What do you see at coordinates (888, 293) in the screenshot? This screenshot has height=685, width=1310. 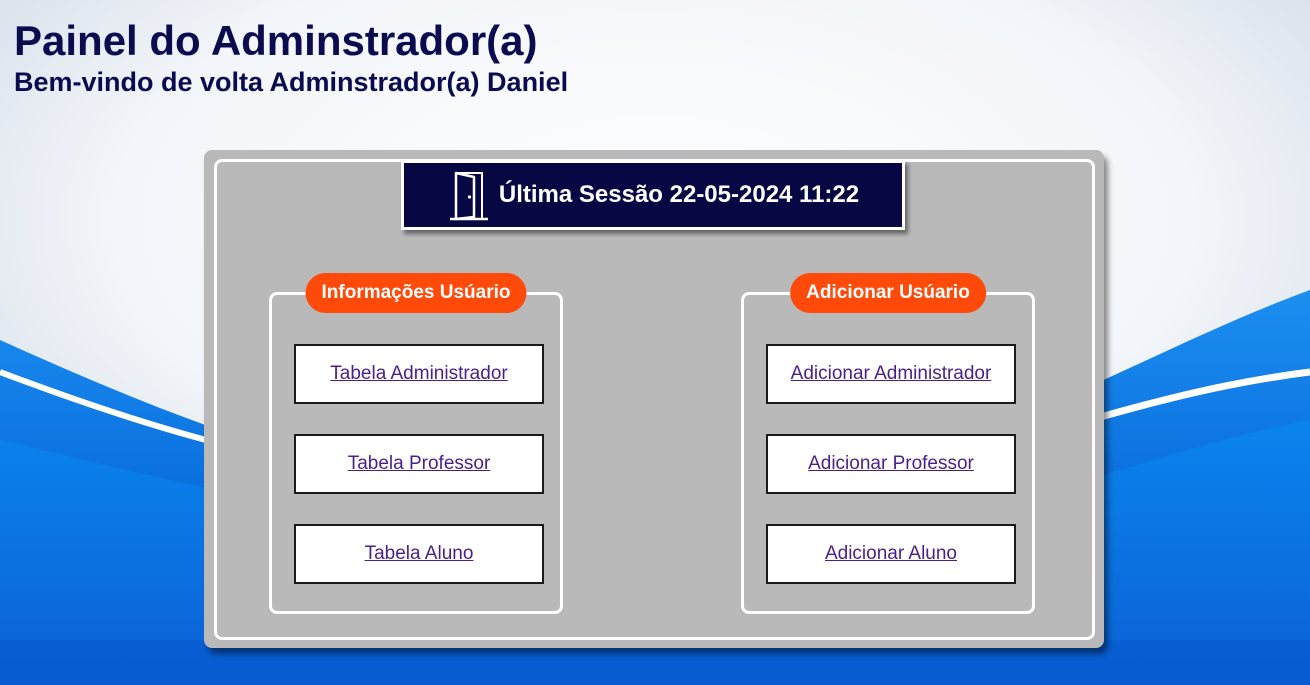 I see `add-user-badge: Adicionar Usúario` at bounding box center [888, 293].